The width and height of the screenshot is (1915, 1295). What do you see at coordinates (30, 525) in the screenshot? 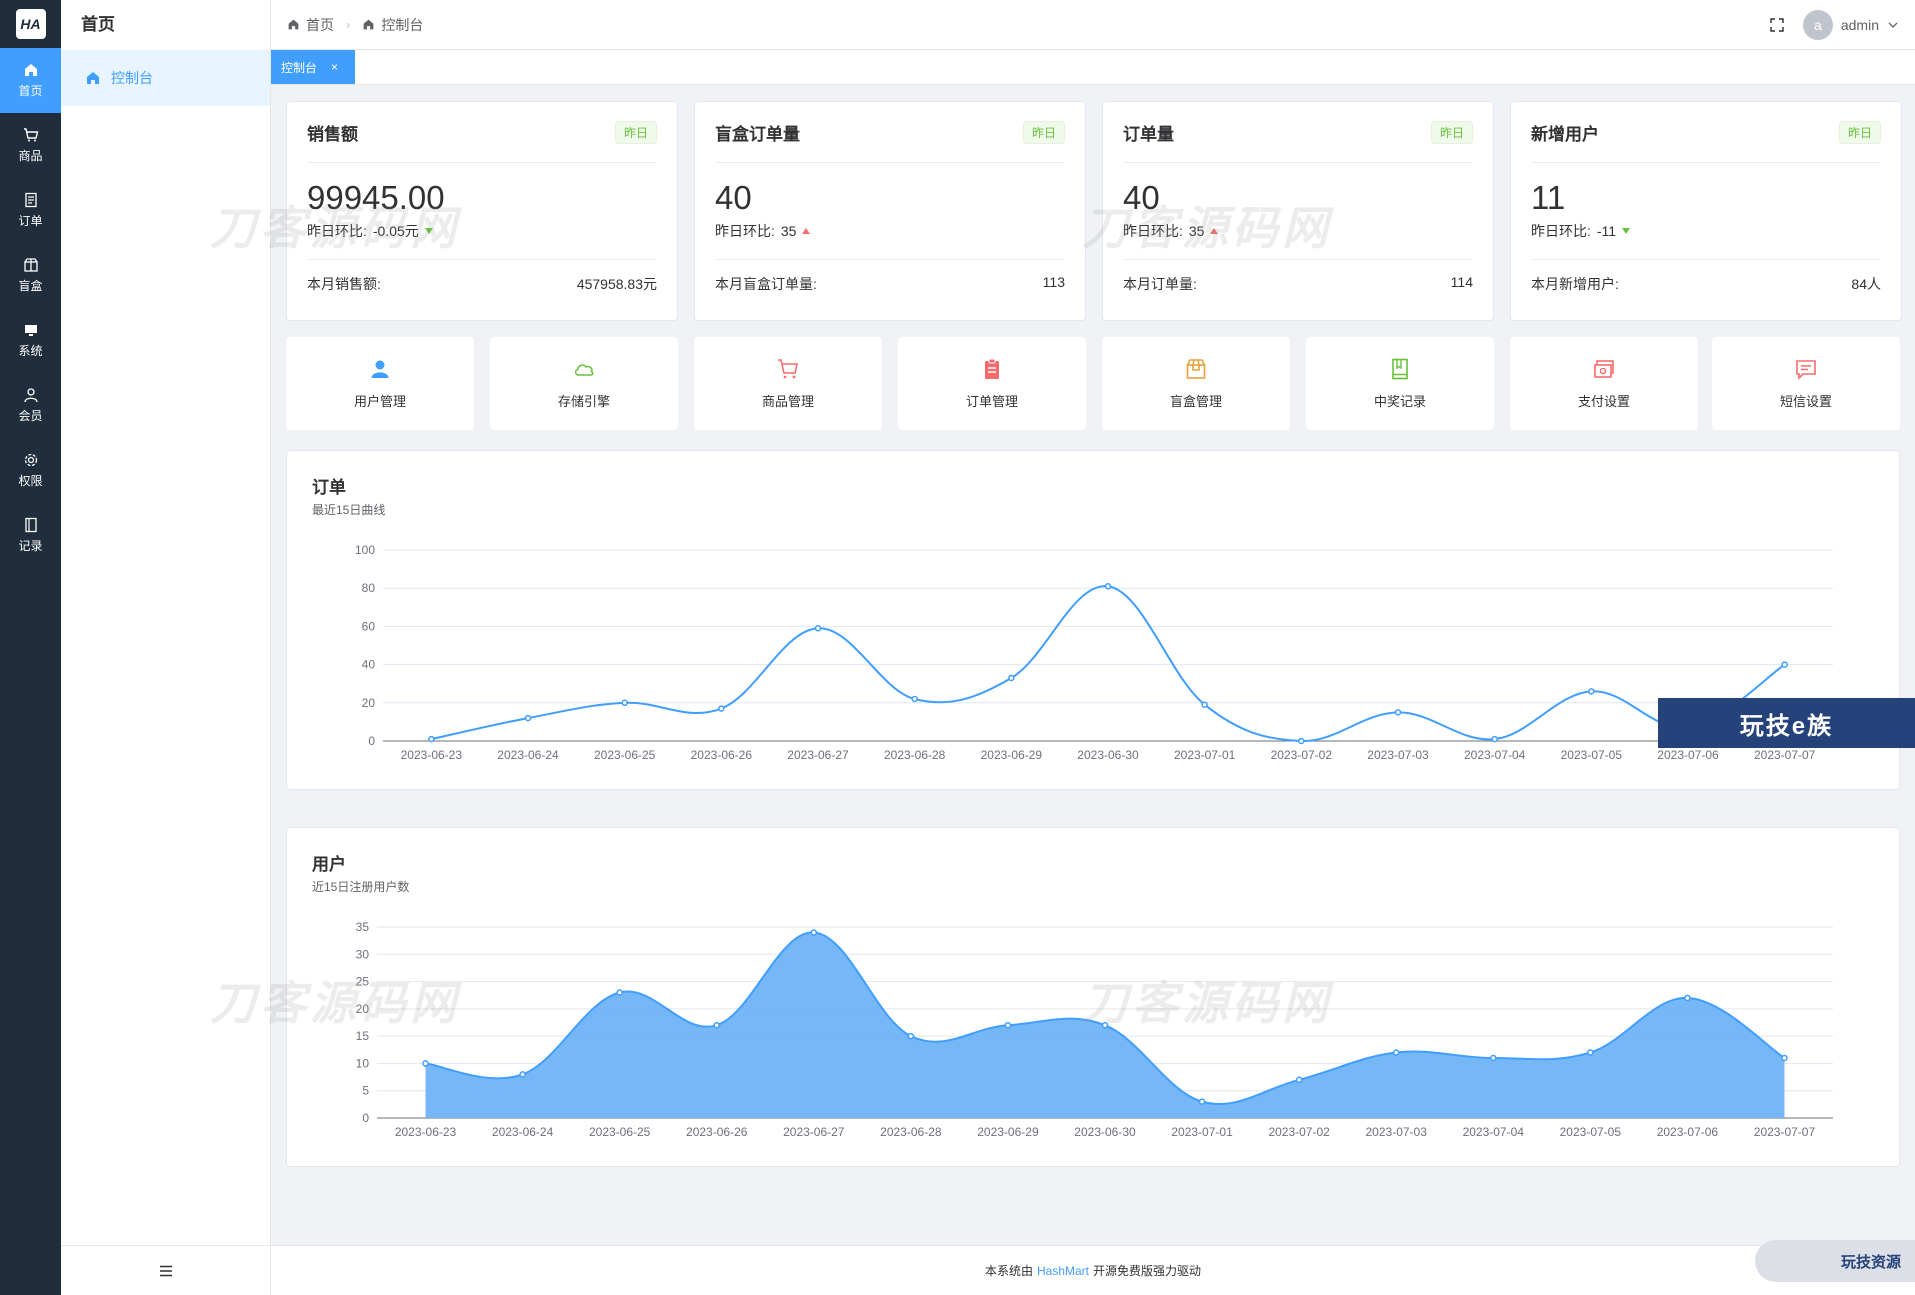
I see `notebook-icon` at bounding box center [30, 525].